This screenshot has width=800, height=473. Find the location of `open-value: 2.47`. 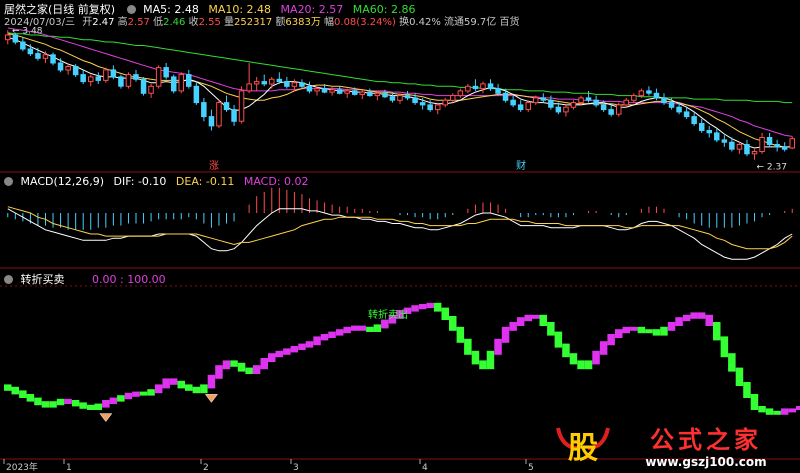

open-value: 2.47 is located at coordinates (103, 22).